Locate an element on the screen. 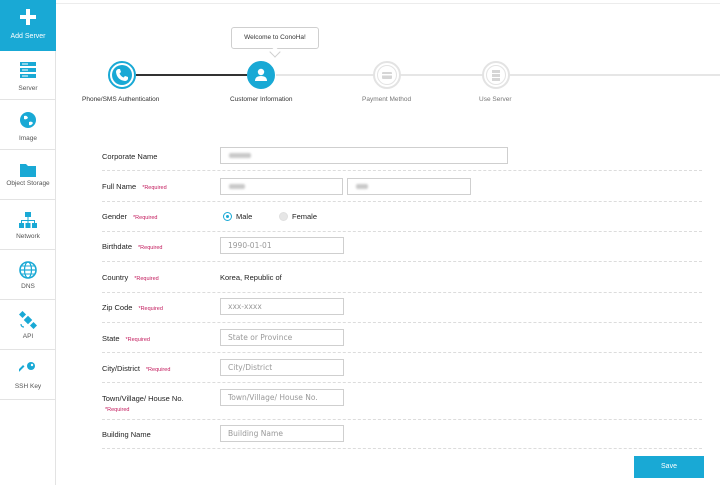 Image resolution: width=720 pixels, height=485 pixels. credit-card-icon is located at coordinates (387, 75).